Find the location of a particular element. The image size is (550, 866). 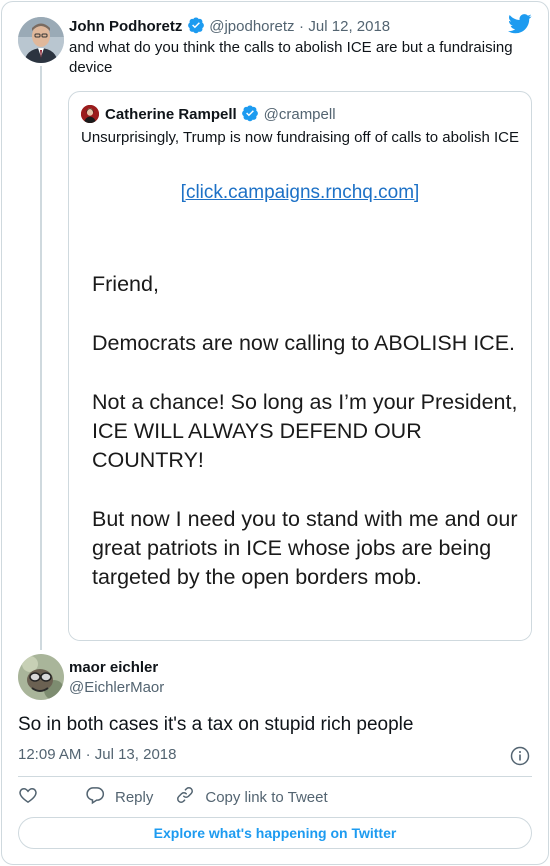

action-bar: Reply Copy link to Tweet is located at coordinates (173, 797).